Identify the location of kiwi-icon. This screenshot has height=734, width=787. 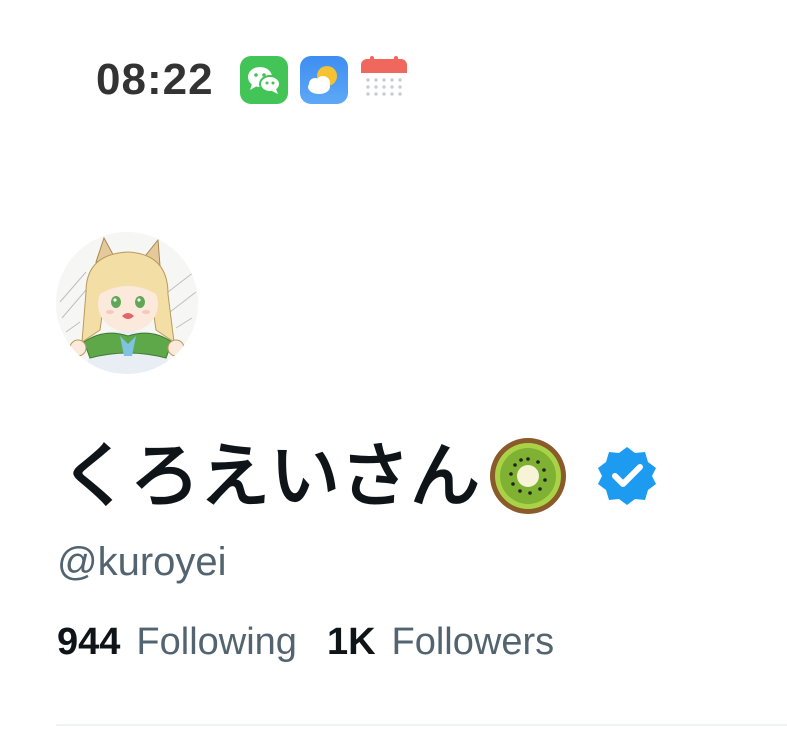
(528, 476).